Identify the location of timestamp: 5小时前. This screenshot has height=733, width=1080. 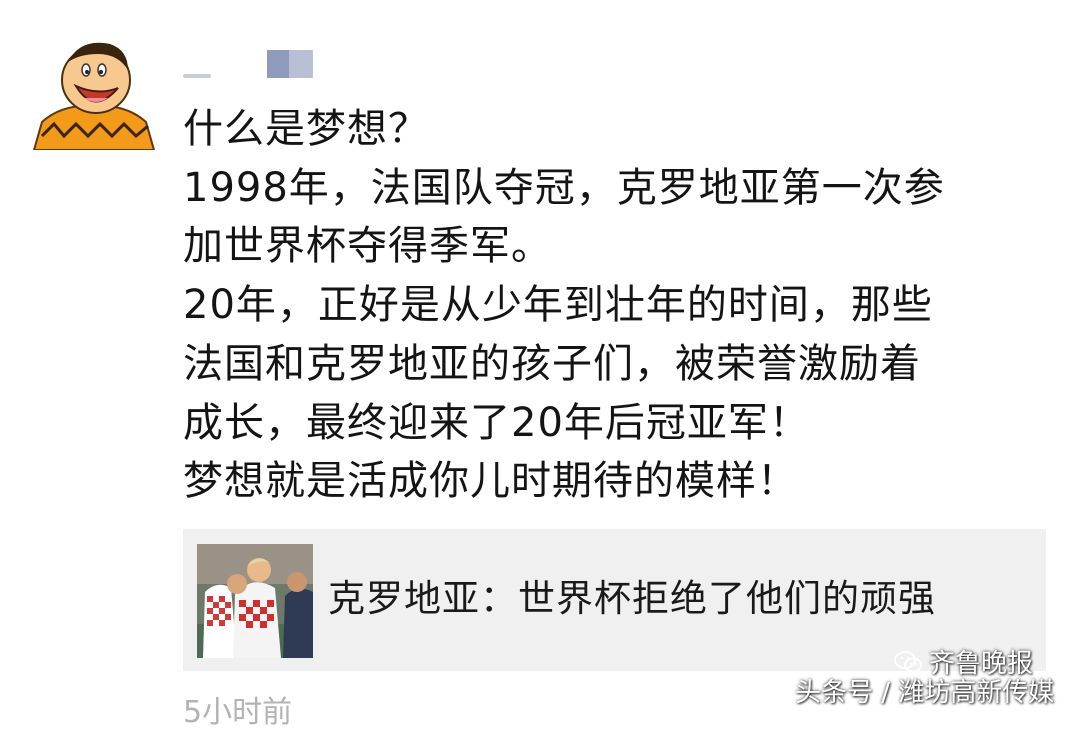
(238, 712).